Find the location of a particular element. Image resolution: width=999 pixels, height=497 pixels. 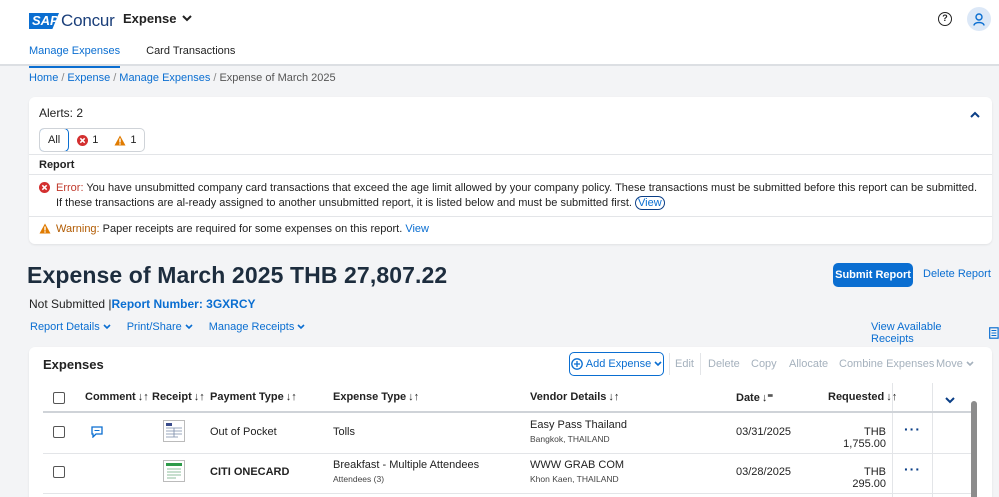

column-header-expense-type: Expense Type ↓↑ is located at coordinates (376, 397).